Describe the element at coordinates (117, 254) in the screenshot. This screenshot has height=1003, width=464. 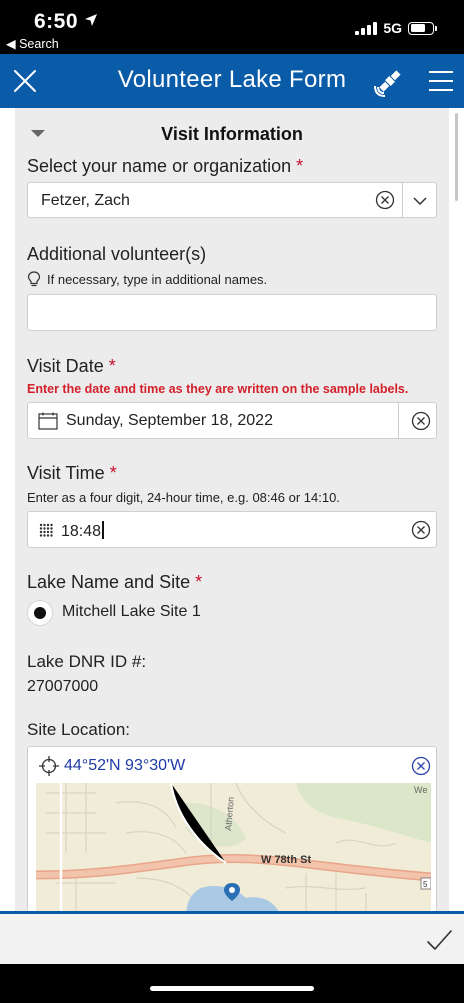
I see `additional-label: Additional volunteer(s)` at that location.